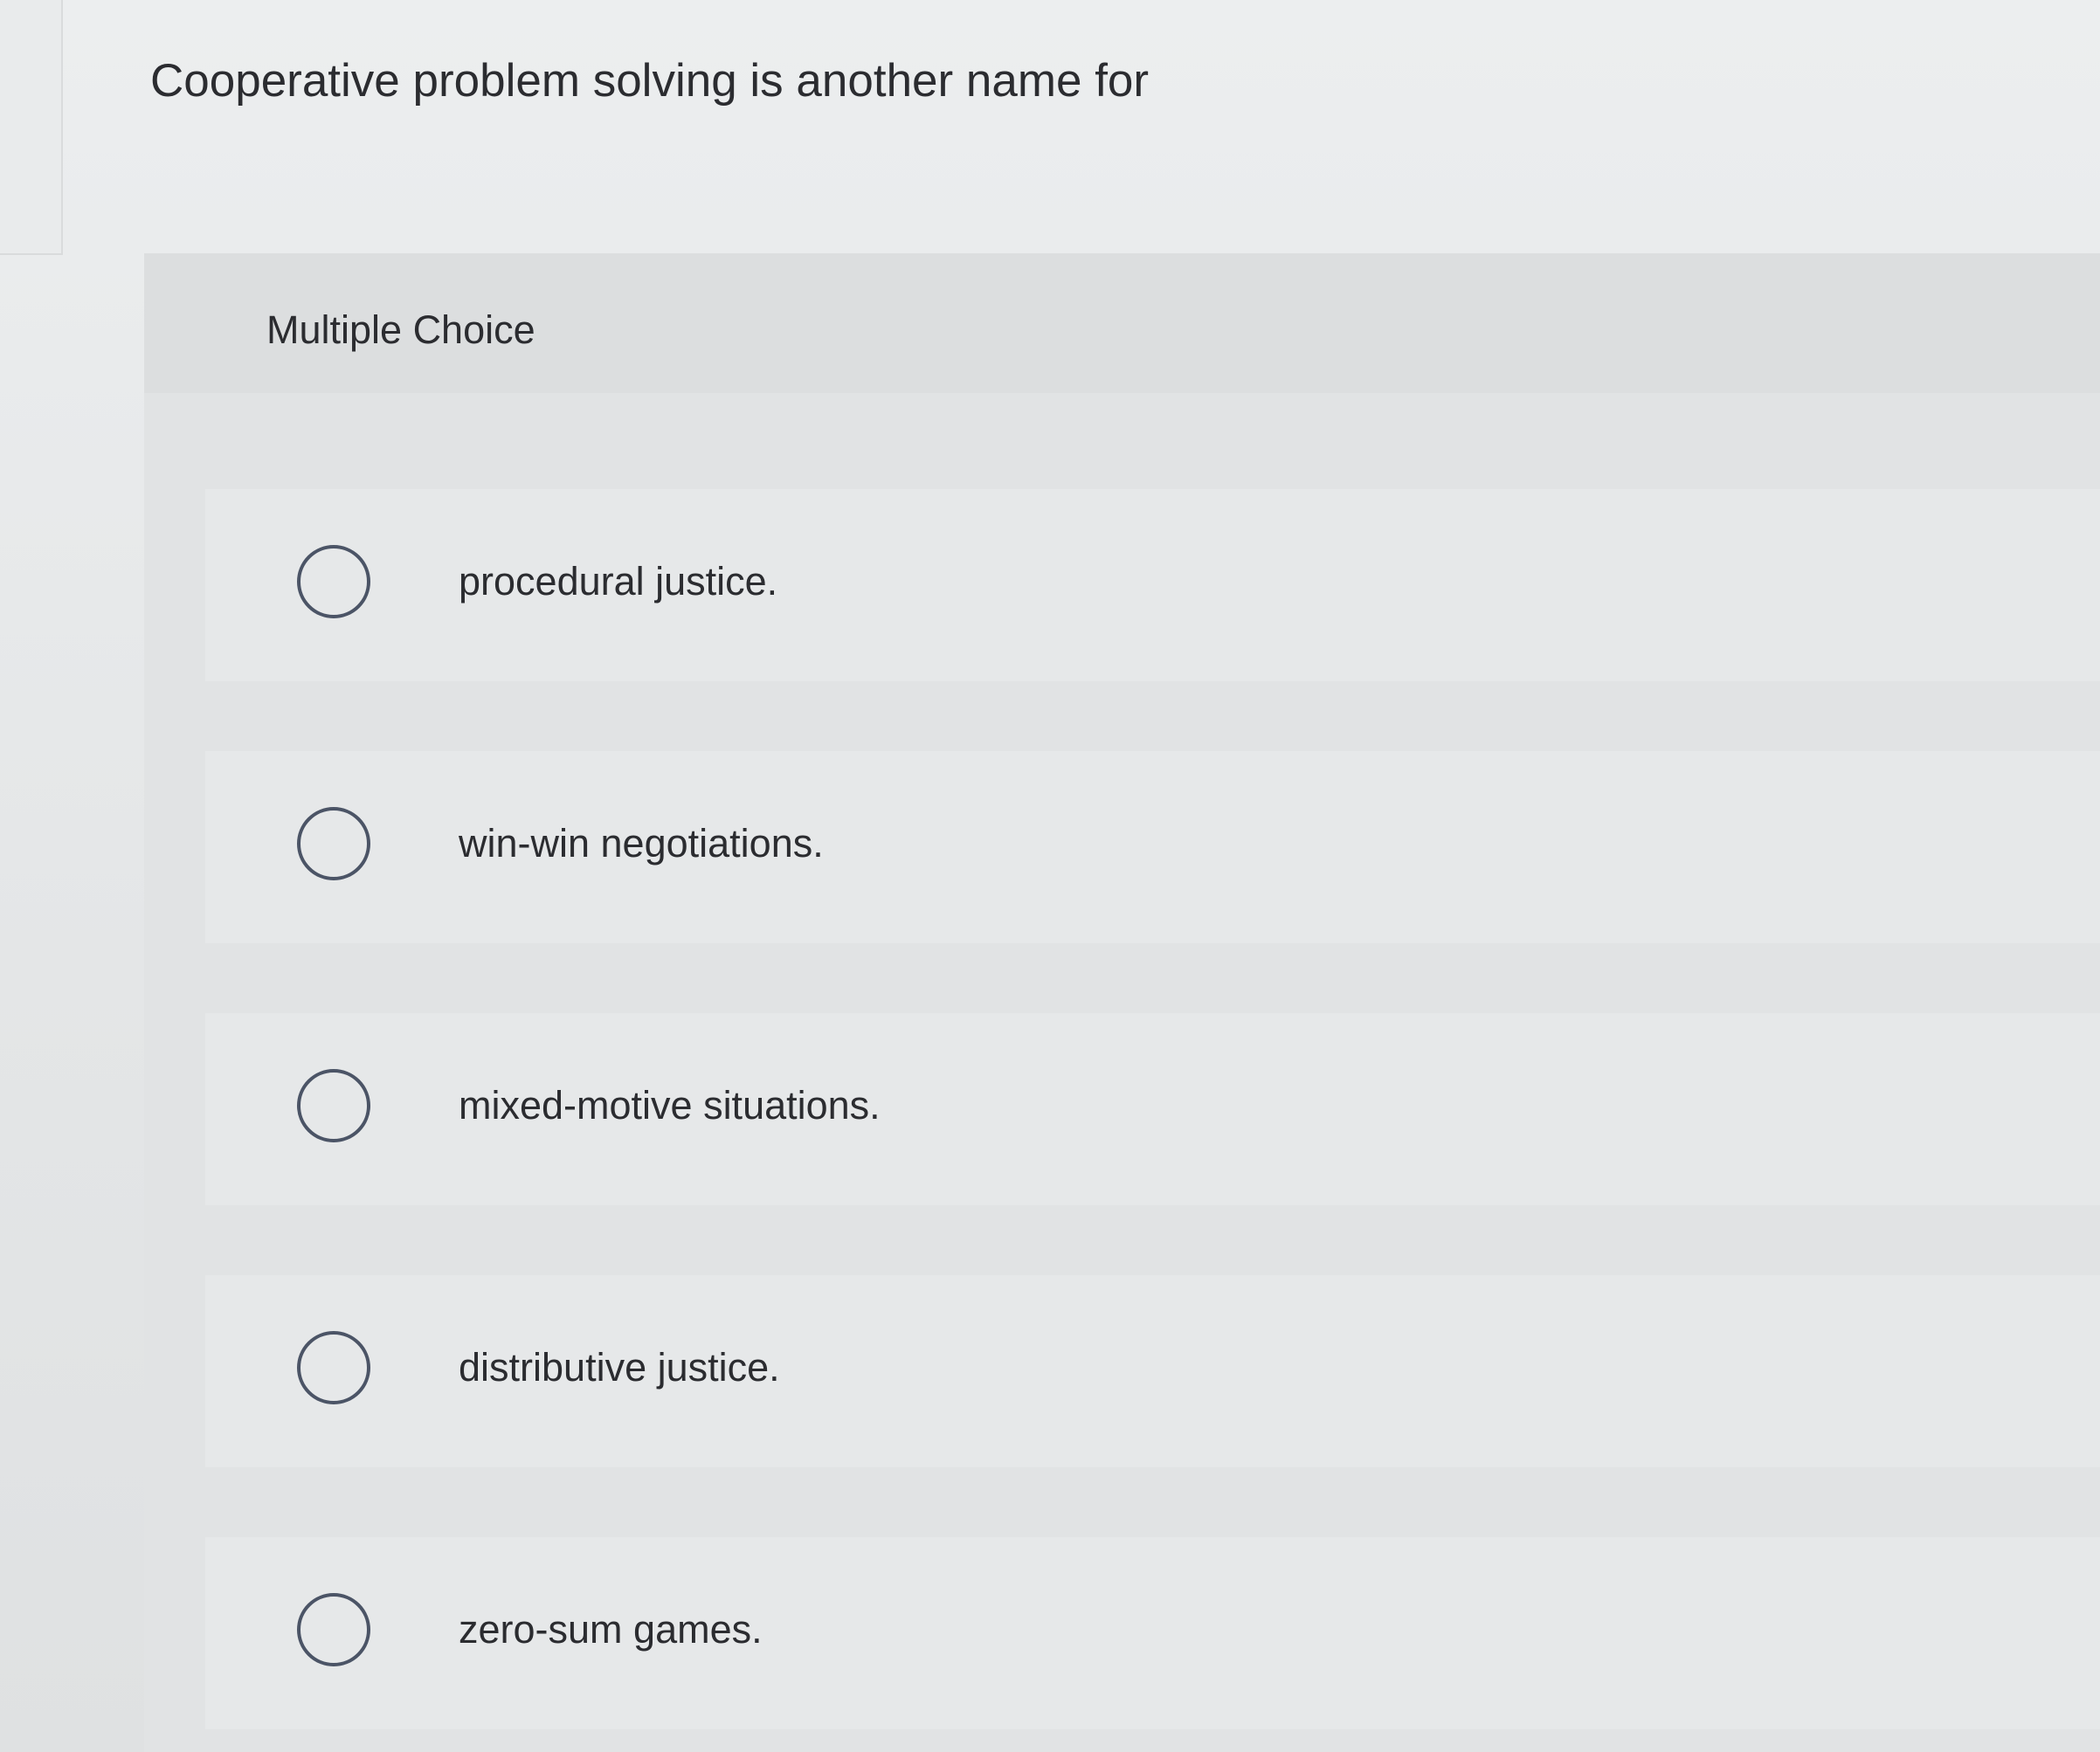  I want to click on answer-option-label: mixed-motive situations., so click(670, 1105).